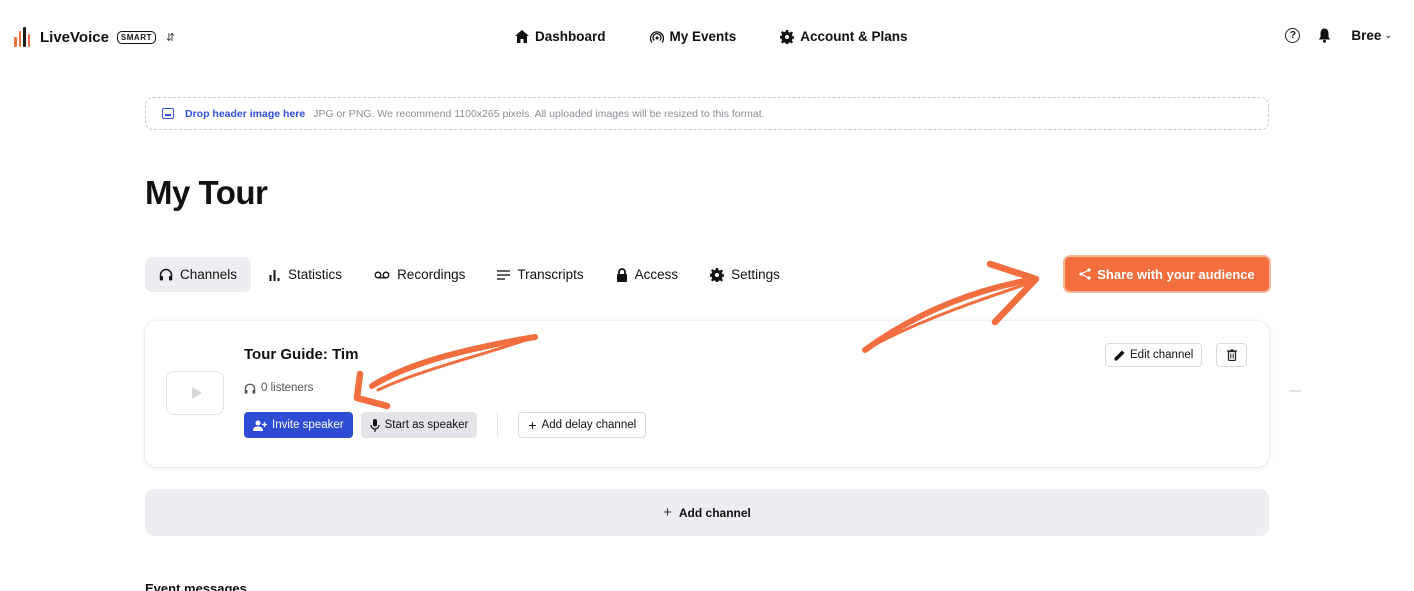 This screenshot has height=591, width=1414. I want to click on play-button, so click(195, 393).